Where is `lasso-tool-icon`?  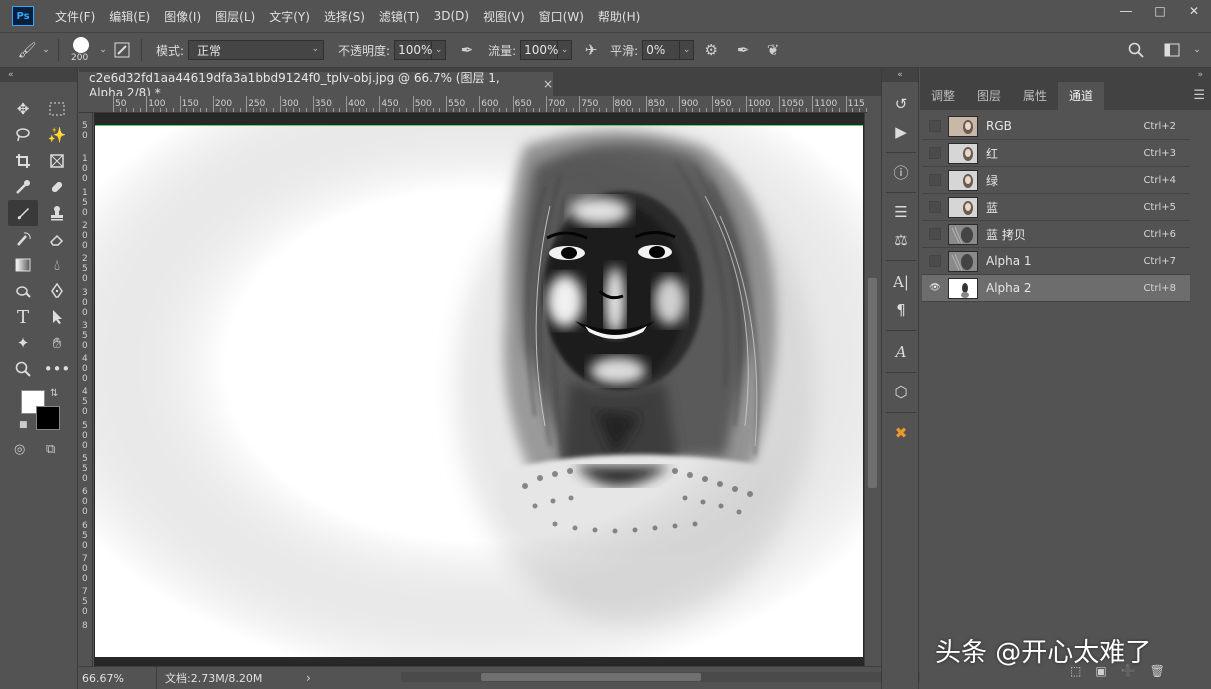
lasso-tool-icon is located at coordinates (23, 135).